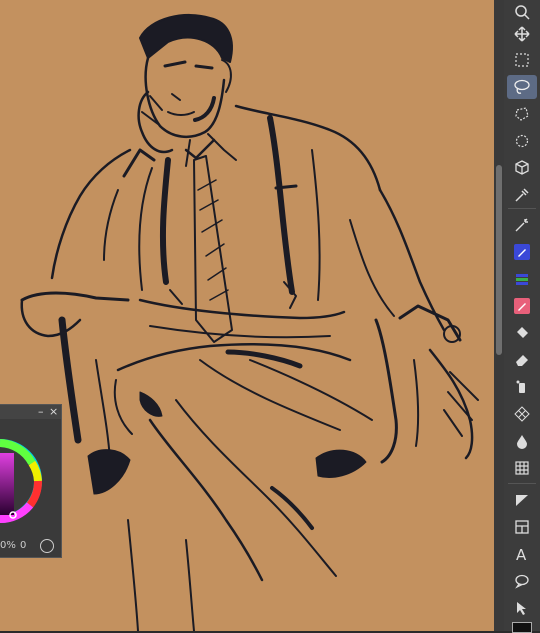 This screenshot has height=633, width=540. I want to click on primary-color-swatch, so click(522, 627).